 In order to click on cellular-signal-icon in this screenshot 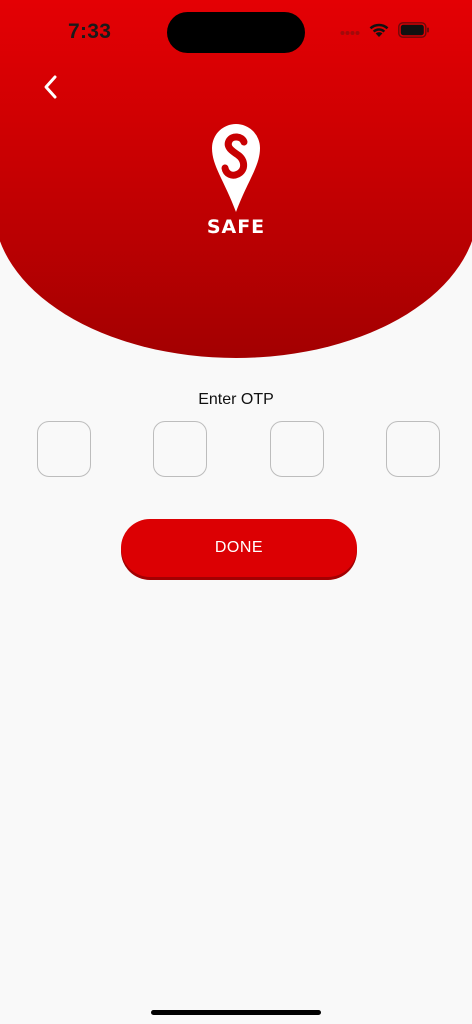, I will do `click(350, 33)`.